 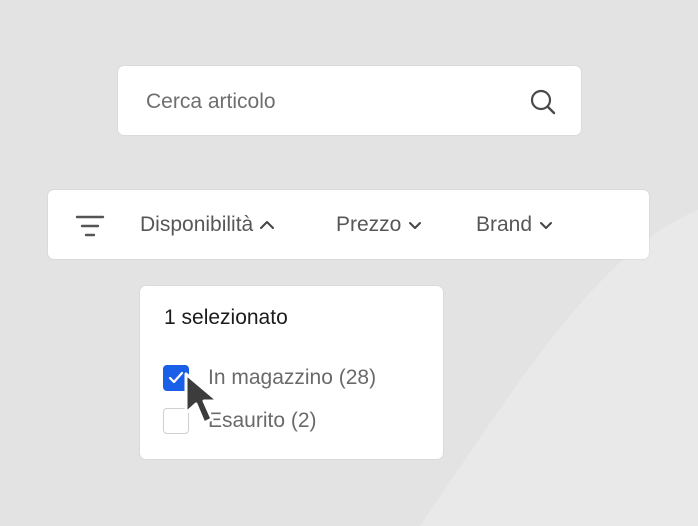 I want to click on chevron-up-icon, so click(x=267, y=225).